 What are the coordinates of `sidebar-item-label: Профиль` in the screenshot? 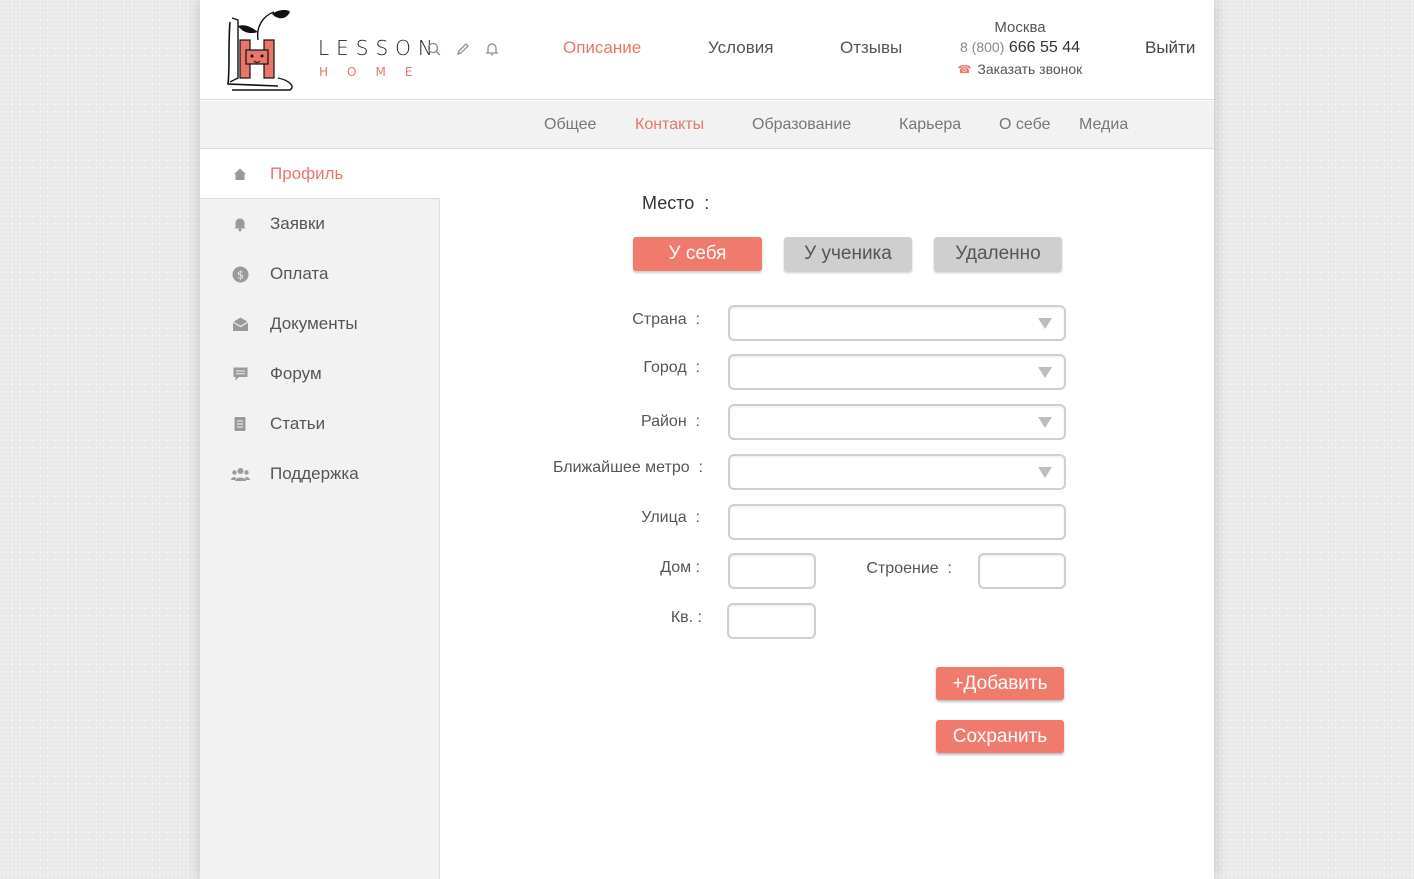 It's located at (307, 173).